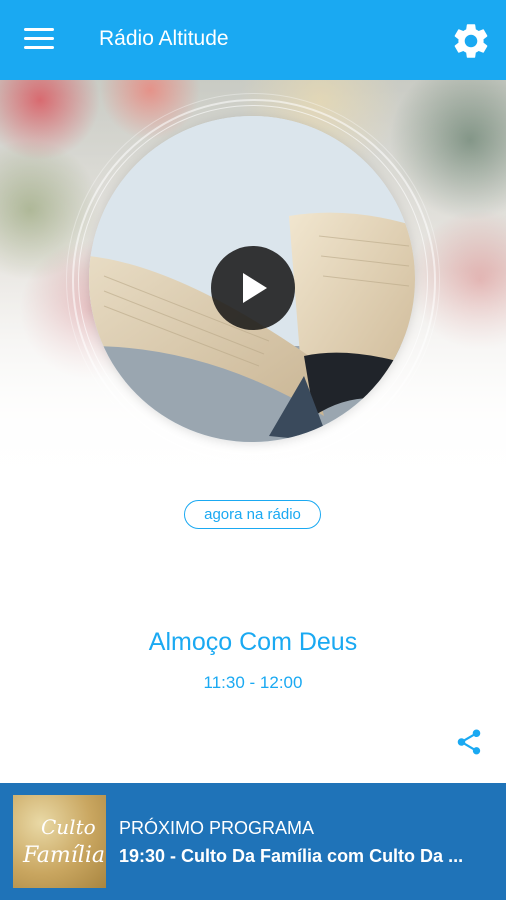 The image size is (506, 900). I want to click on next-program-thumbnail: Culto Família, so click(59, 841).